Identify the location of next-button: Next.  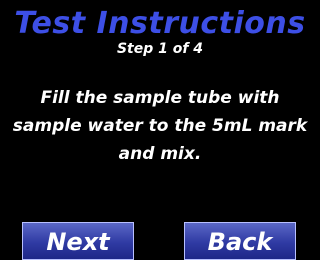
(78, 241).